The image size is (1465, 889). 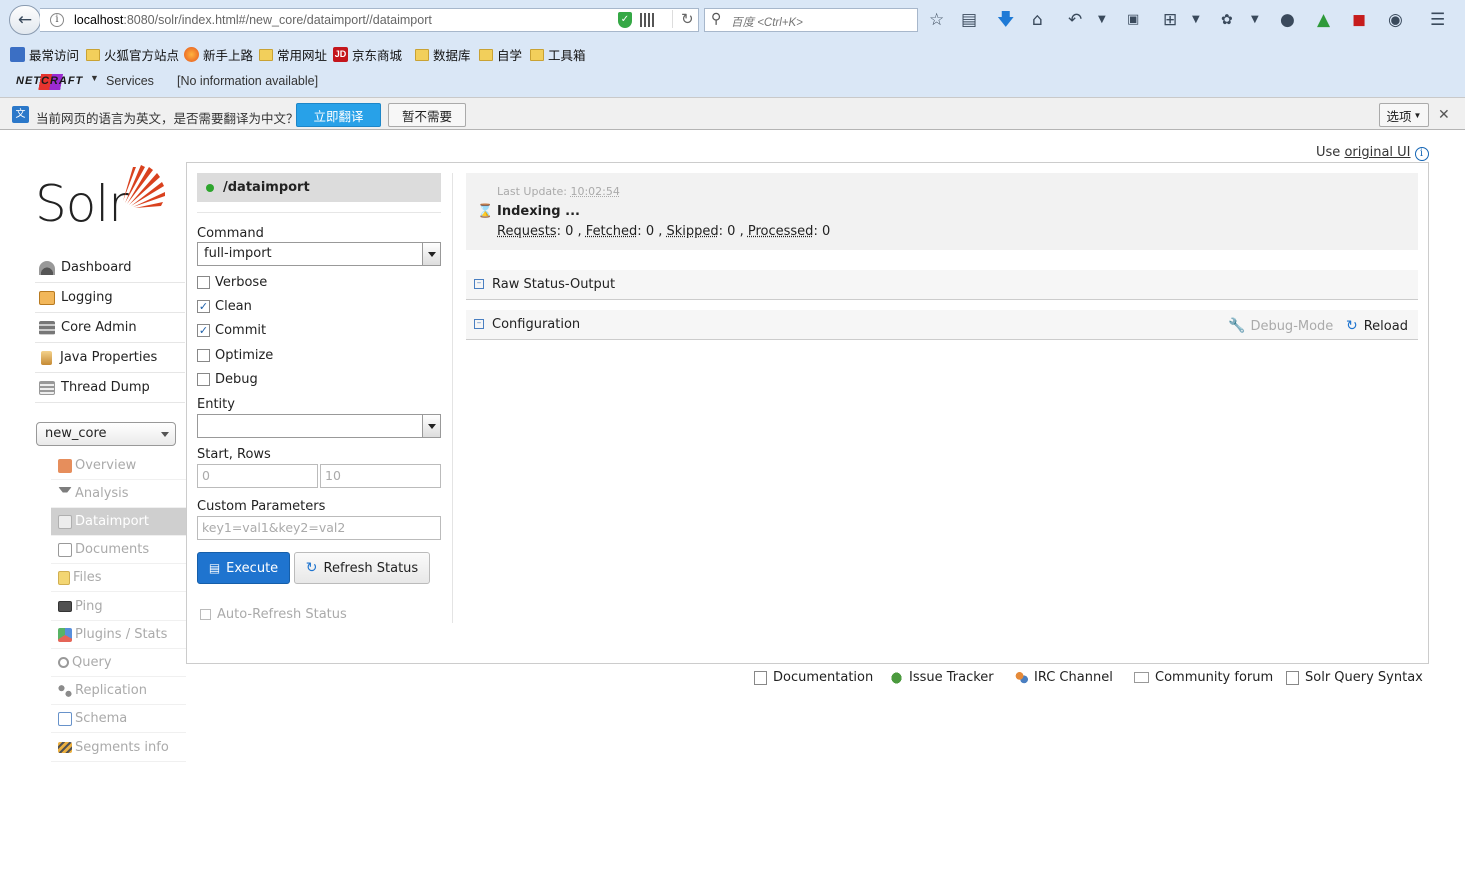 I want to click on netcraft-logo: NETCRAFT, so click(x=47, y=82).